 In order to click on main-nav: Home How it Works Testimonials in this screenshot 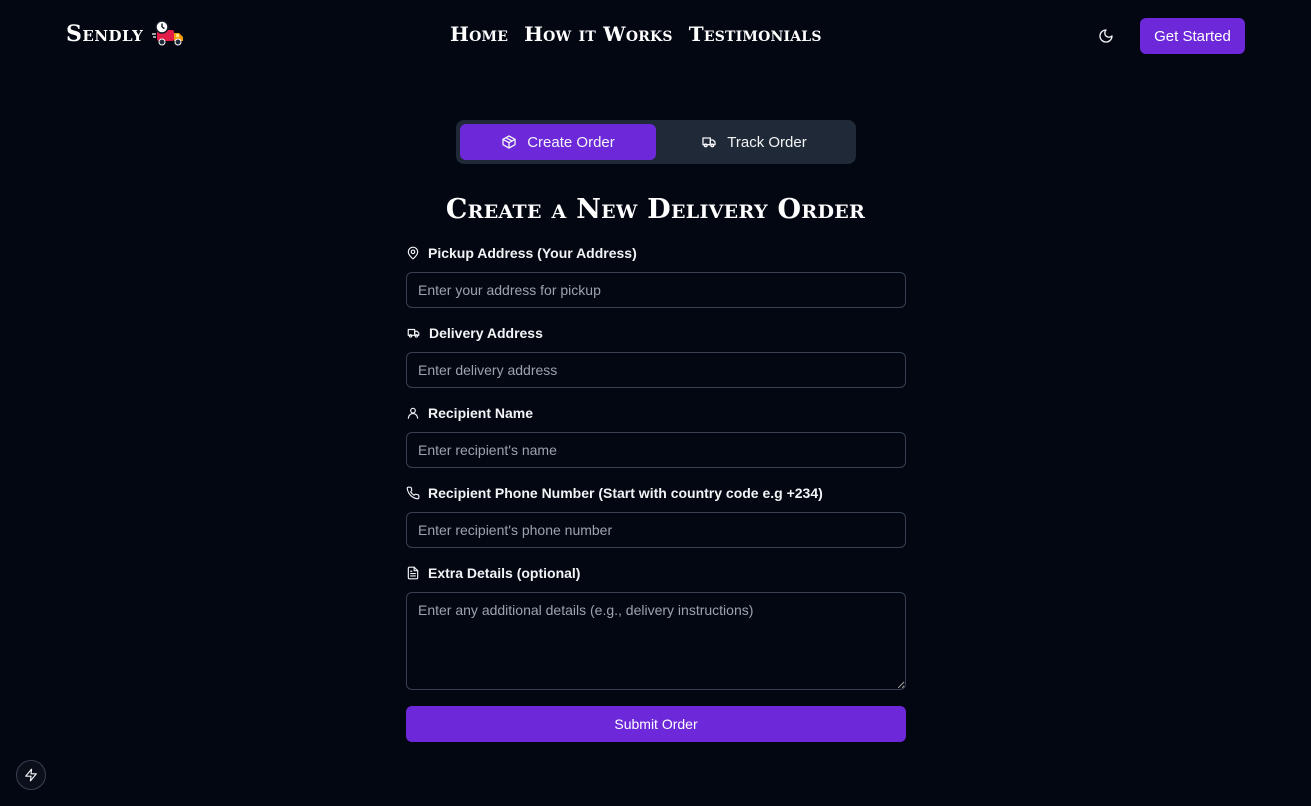, I will do `click(636, 34)`.